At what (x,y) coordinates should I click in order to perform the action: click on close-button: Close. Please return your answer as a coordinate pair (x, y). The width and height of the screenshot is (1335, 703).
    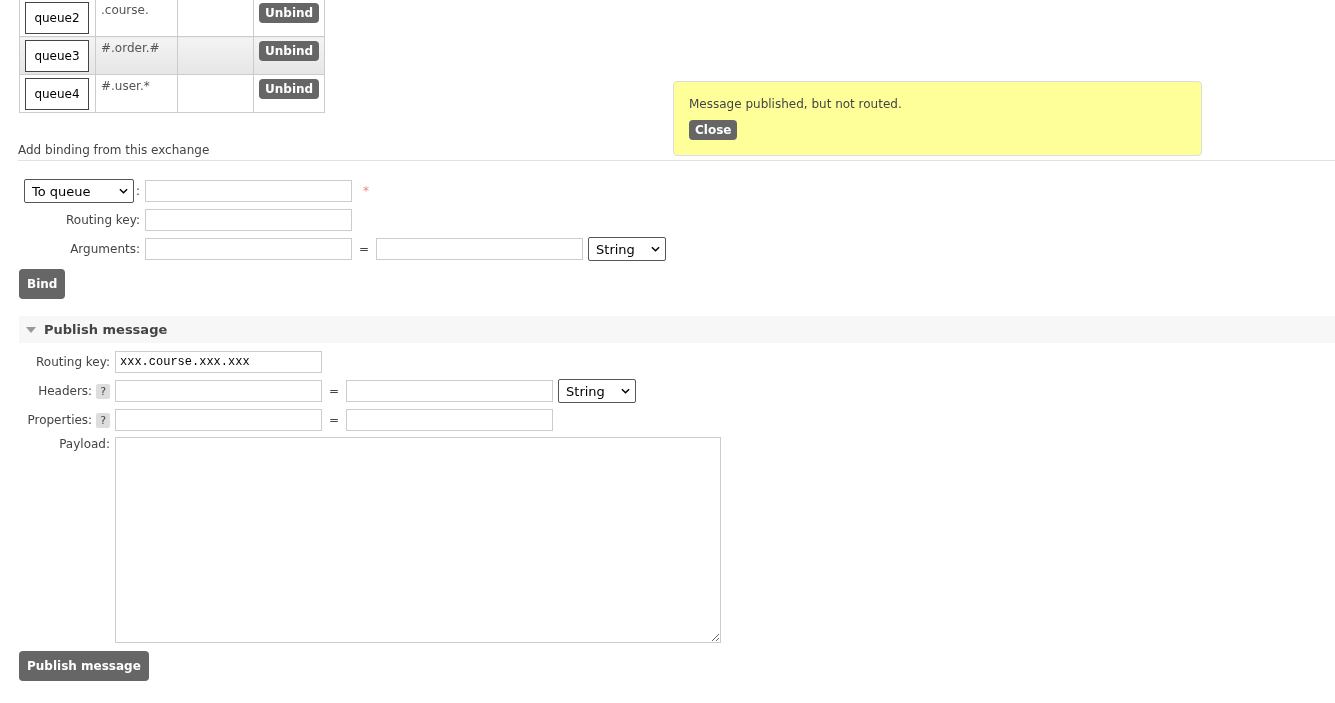
    Looking at the image, I should click on (713, 130).